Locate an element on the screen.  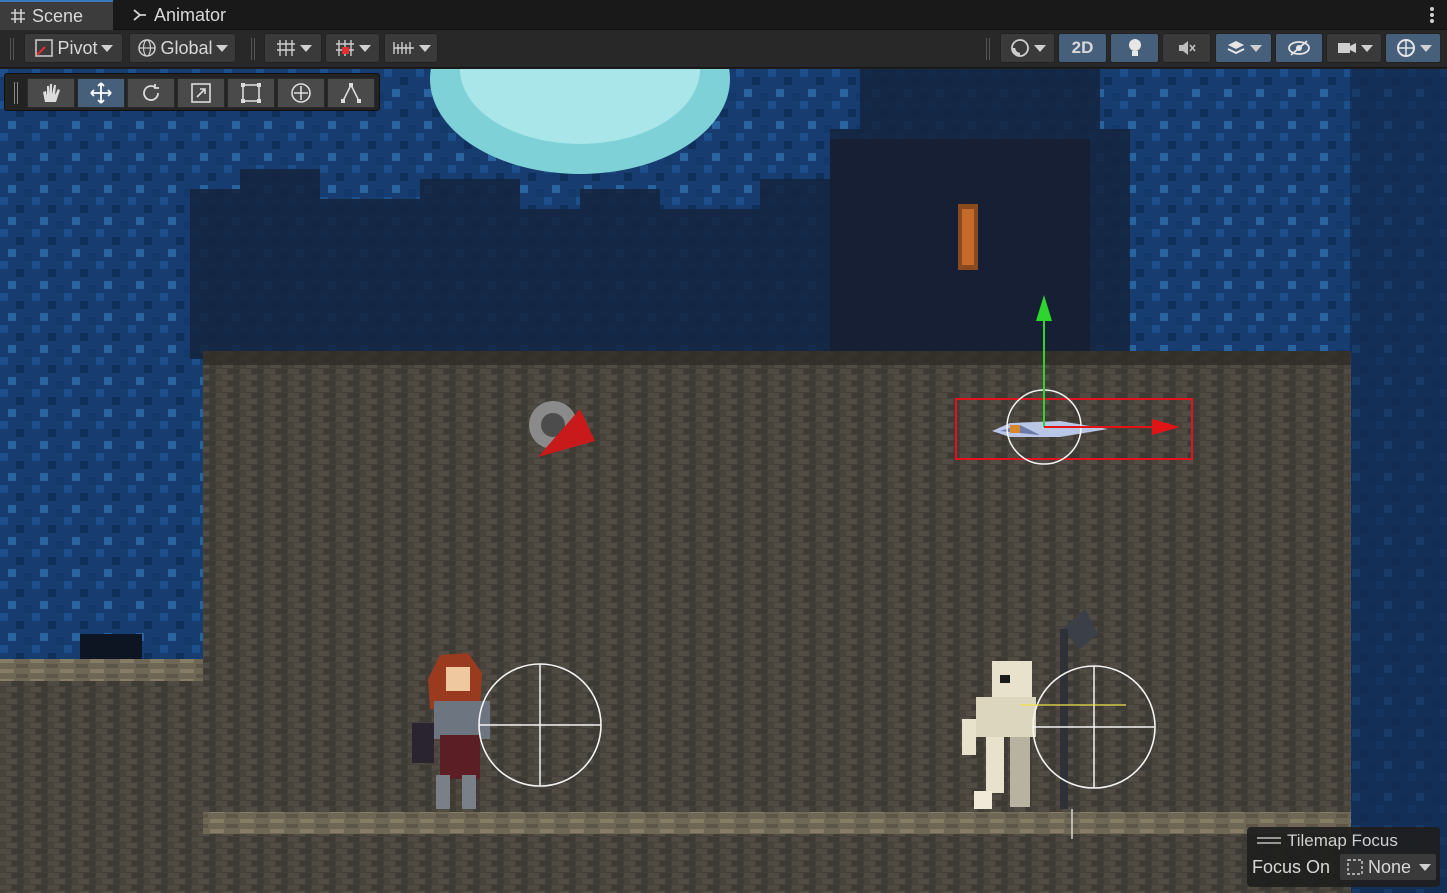
scene-lighting-toggle is located at coordinates (1134, 48).